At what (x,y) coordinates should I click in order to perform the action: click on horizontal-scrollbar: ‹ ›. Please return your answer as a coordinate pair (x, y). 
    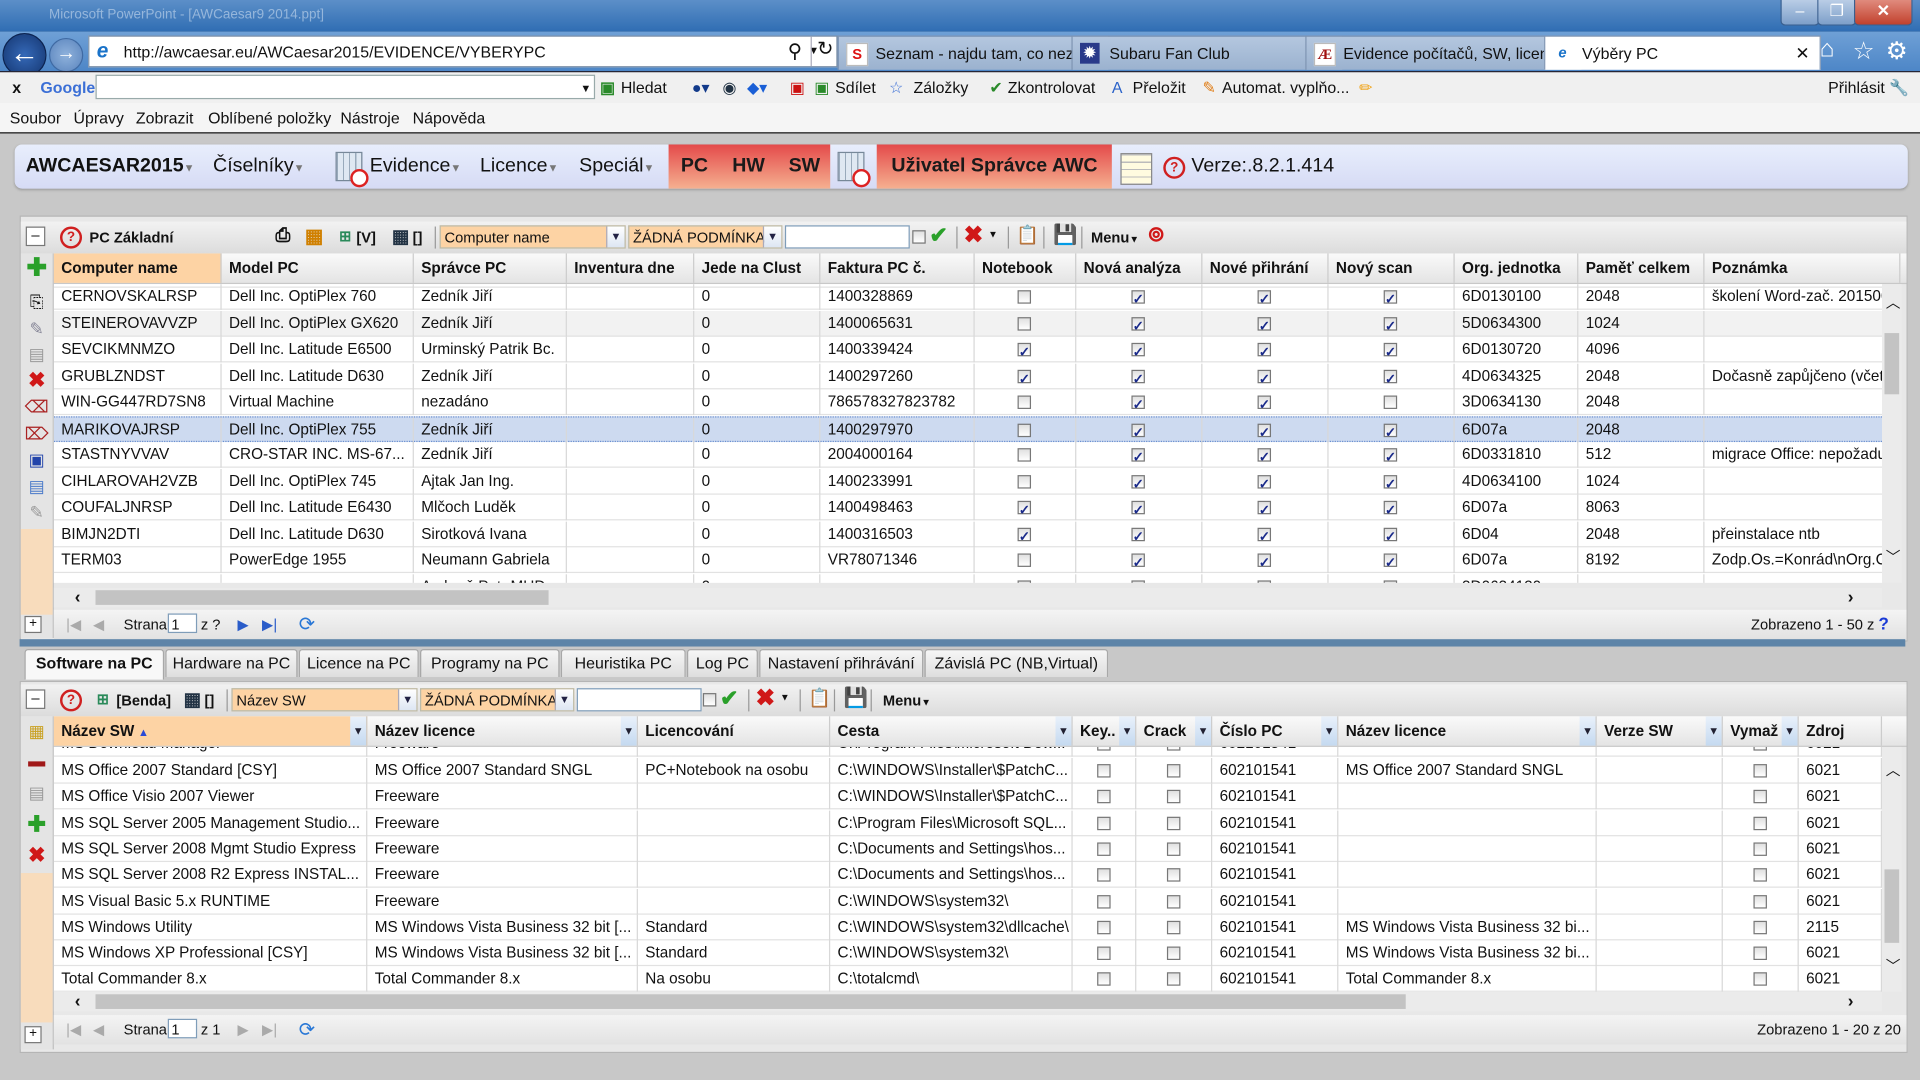
    Looking at the image, I should click on (968, 1001).